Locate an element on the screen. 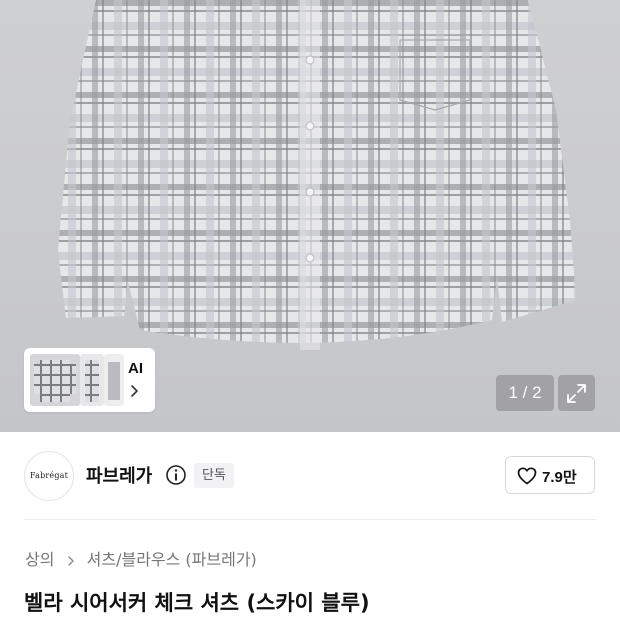 Image resolution: width=620 pixels, height=620 pixels. brand-name: 파브레가 is located at coordinates (119, 475).